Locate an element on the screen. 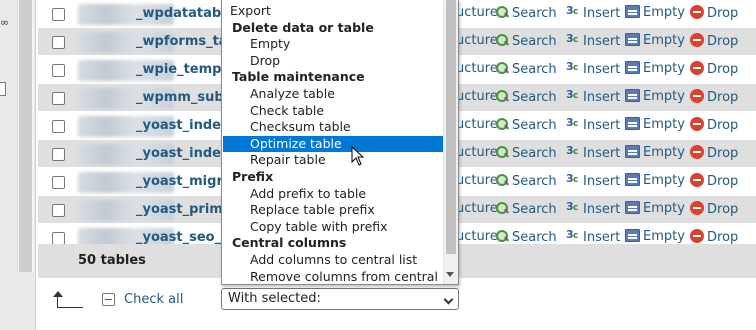 This screenshot has height=330, width=756. dropdown-option: Add prefix to table is located at coordinates (333, 194).